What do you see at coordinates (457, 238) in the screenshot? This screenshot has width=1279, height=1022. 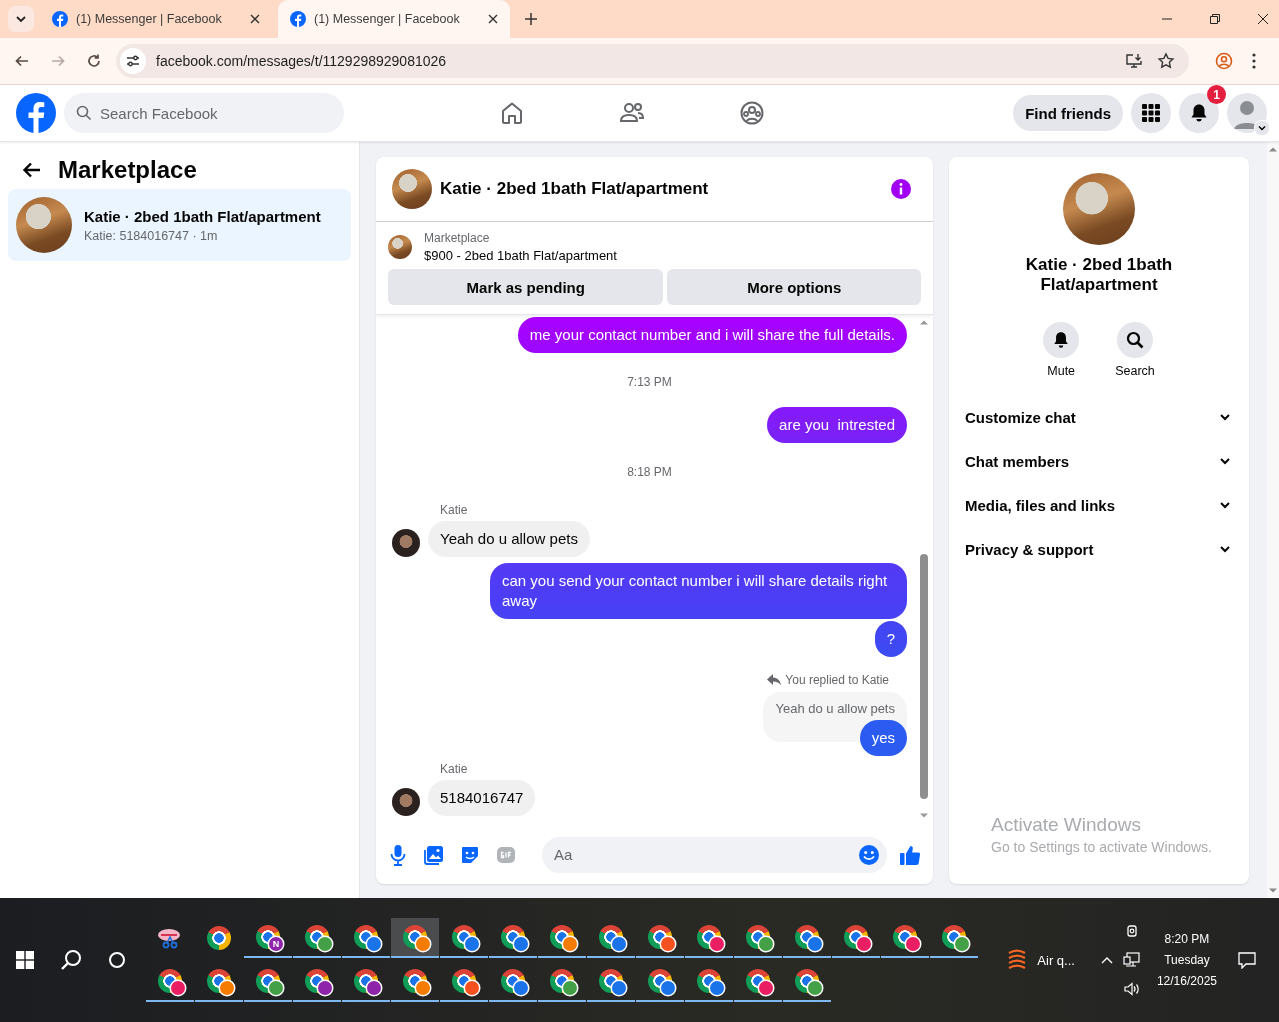 I see `listing-label: Marketplace` at bounding box center [457, 238].